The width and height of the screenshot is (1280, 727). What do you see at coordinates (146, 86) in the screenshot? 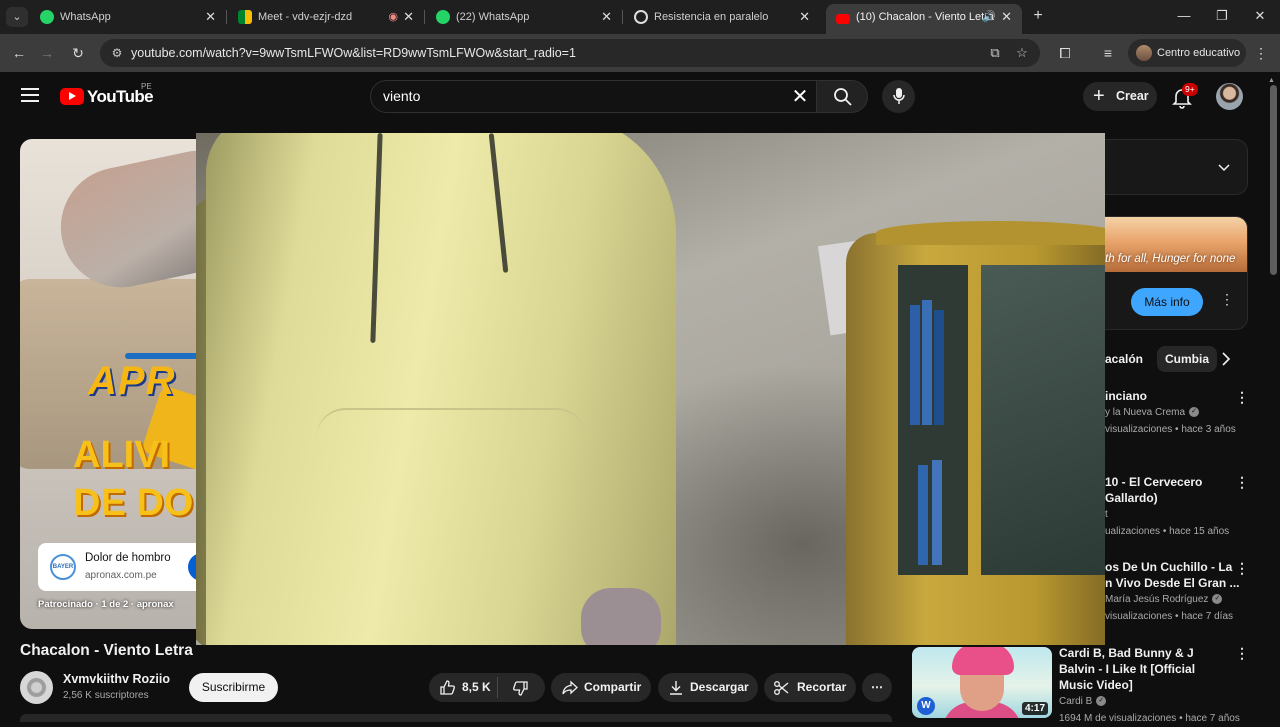
I see `country-code: PE` at bounding box center [146, 86].